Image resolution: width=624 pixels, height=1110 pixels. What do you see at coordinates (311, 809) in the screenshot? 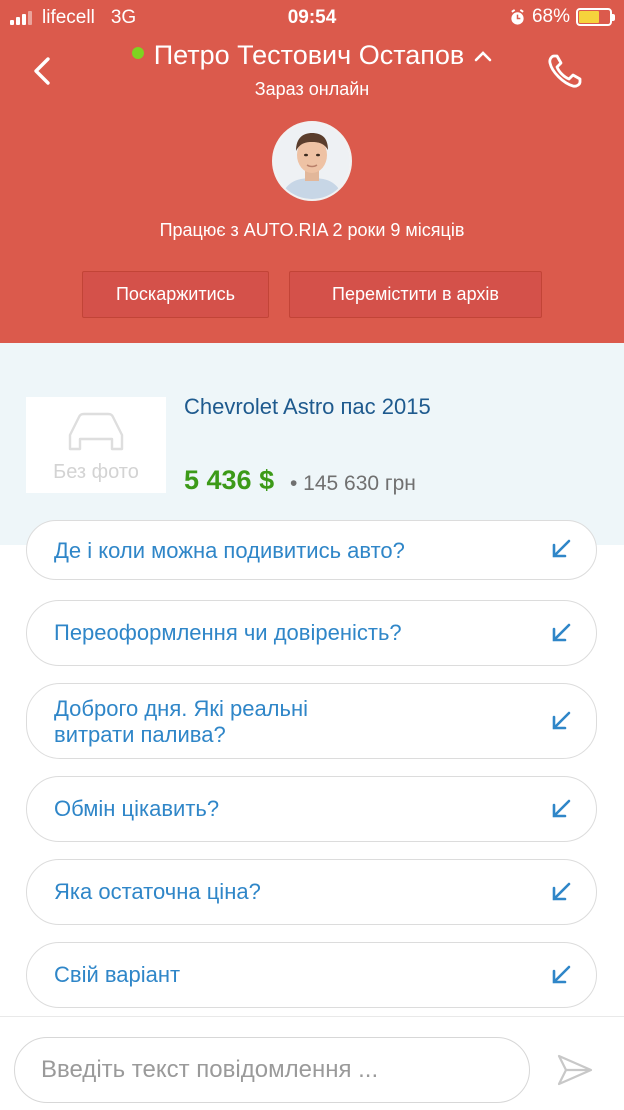
I see `quick-reply-exchange: Обмін цікавить?` at bounding box center [311, 809].